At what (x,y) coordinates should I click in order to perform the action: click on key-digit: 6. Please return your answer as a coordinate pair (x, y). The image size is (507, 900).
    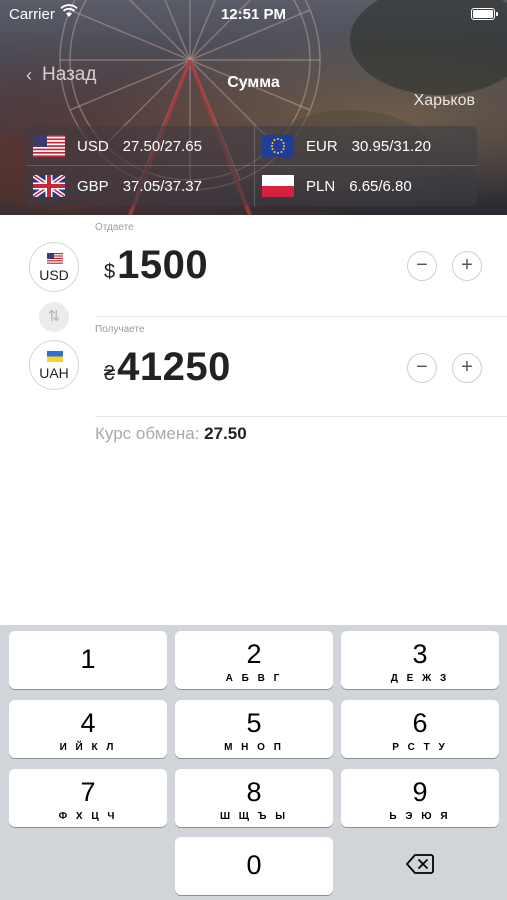
    Looking at the image, I should click on (420, 723).